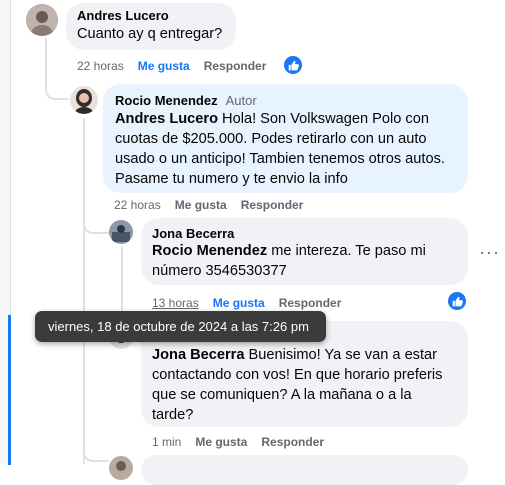 The width and height of the screenshot is (505, 485). What do you see at coordinates (9, 390) in the screenshot?
I see `scroll-indicator` at bounding box center [9, 390].